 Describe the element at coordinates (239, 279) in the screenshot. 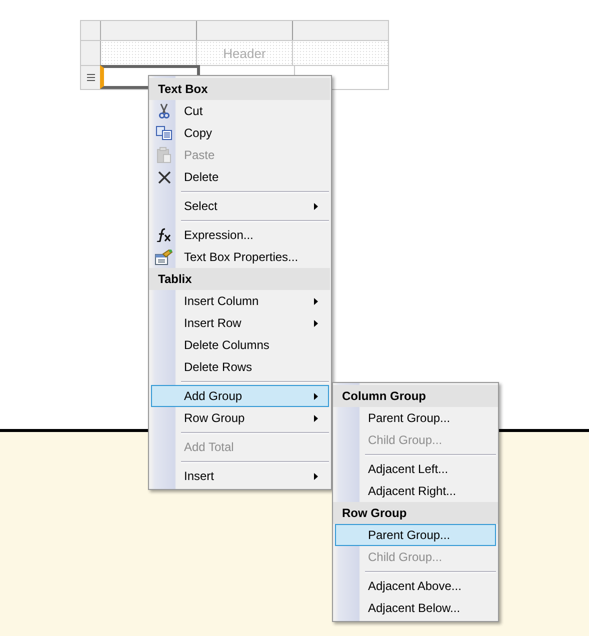

I see `menu-section-header: Tablix` at that location.